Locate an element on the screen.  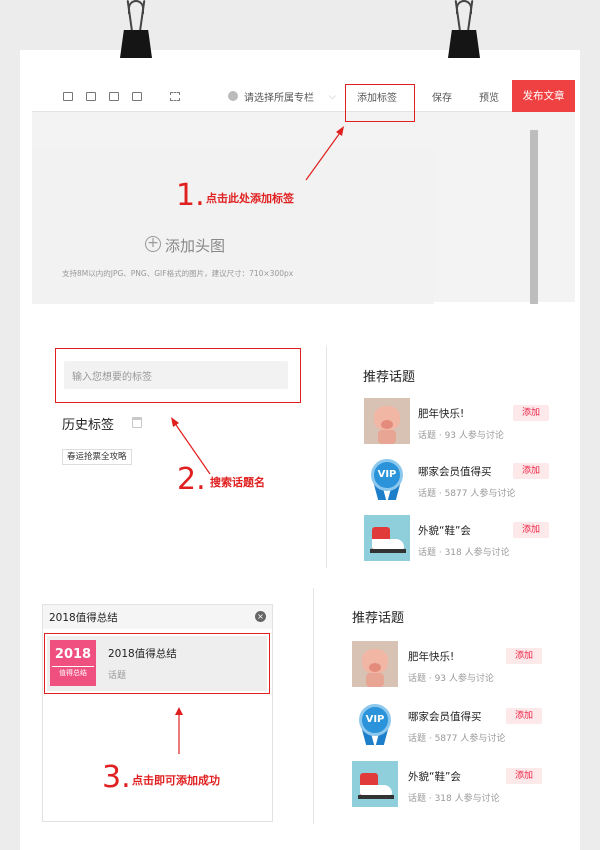
editor-scrollbar is located at coordinates (534, 217).